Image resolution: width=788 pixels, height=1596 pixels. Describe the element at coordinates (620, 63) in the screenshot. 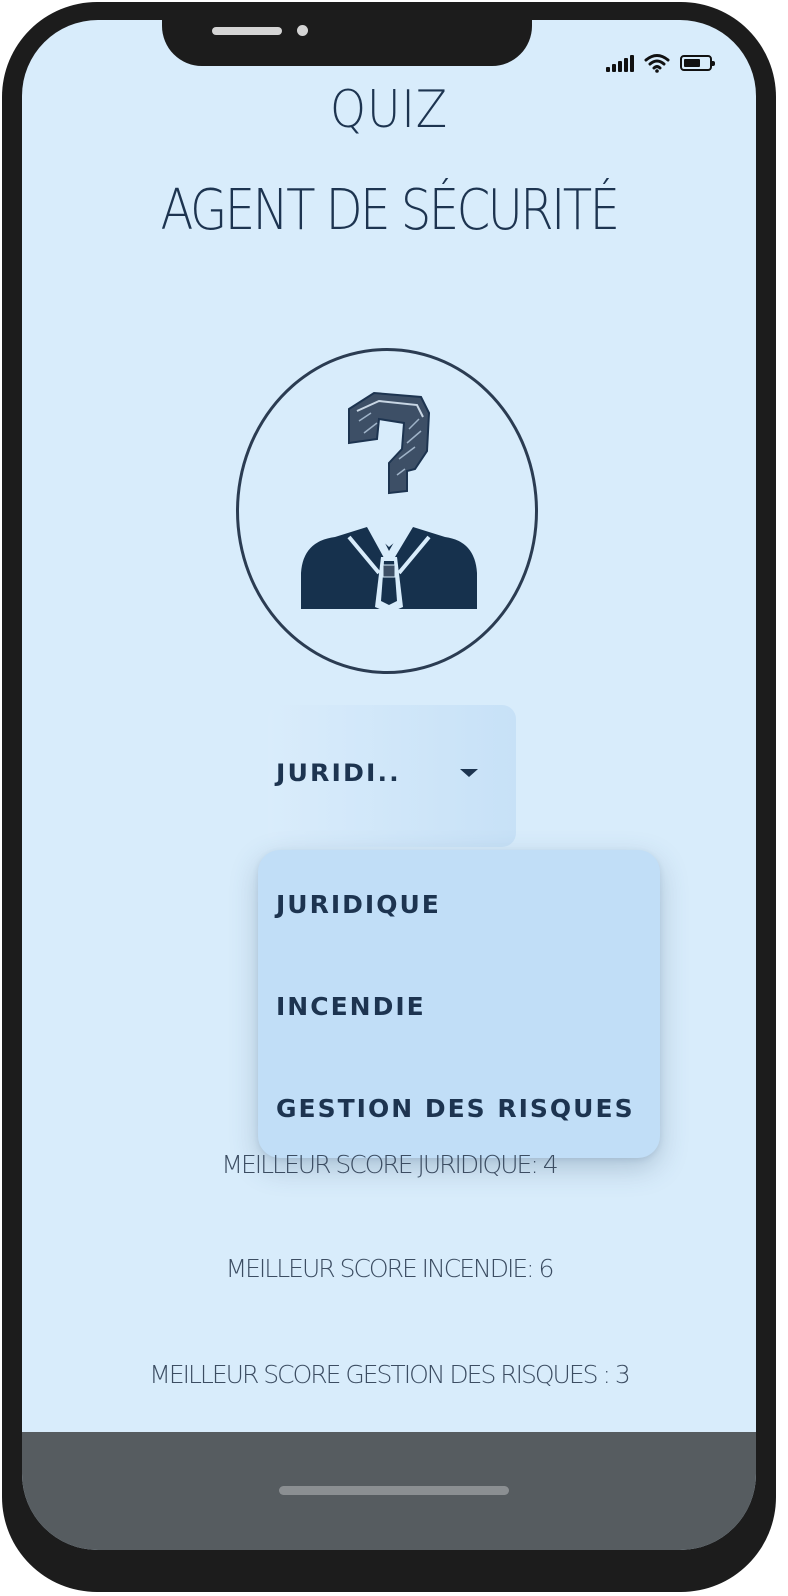

I see `cellular-signal-icon` at that location.